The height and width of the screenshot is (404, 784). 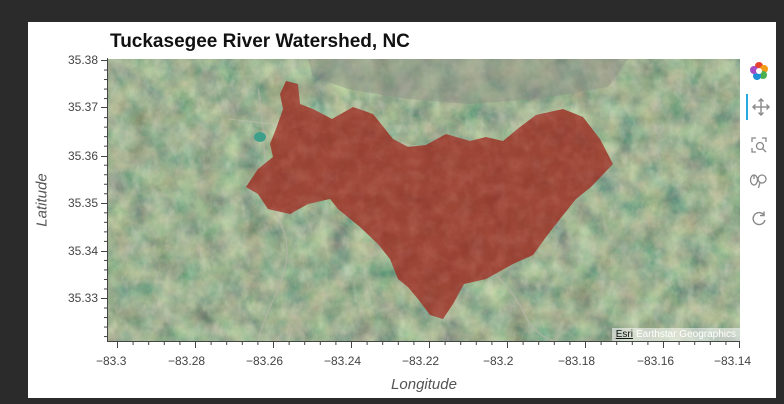 I want to click on x-tick-label: −83.16, so click(x=656, y=361).